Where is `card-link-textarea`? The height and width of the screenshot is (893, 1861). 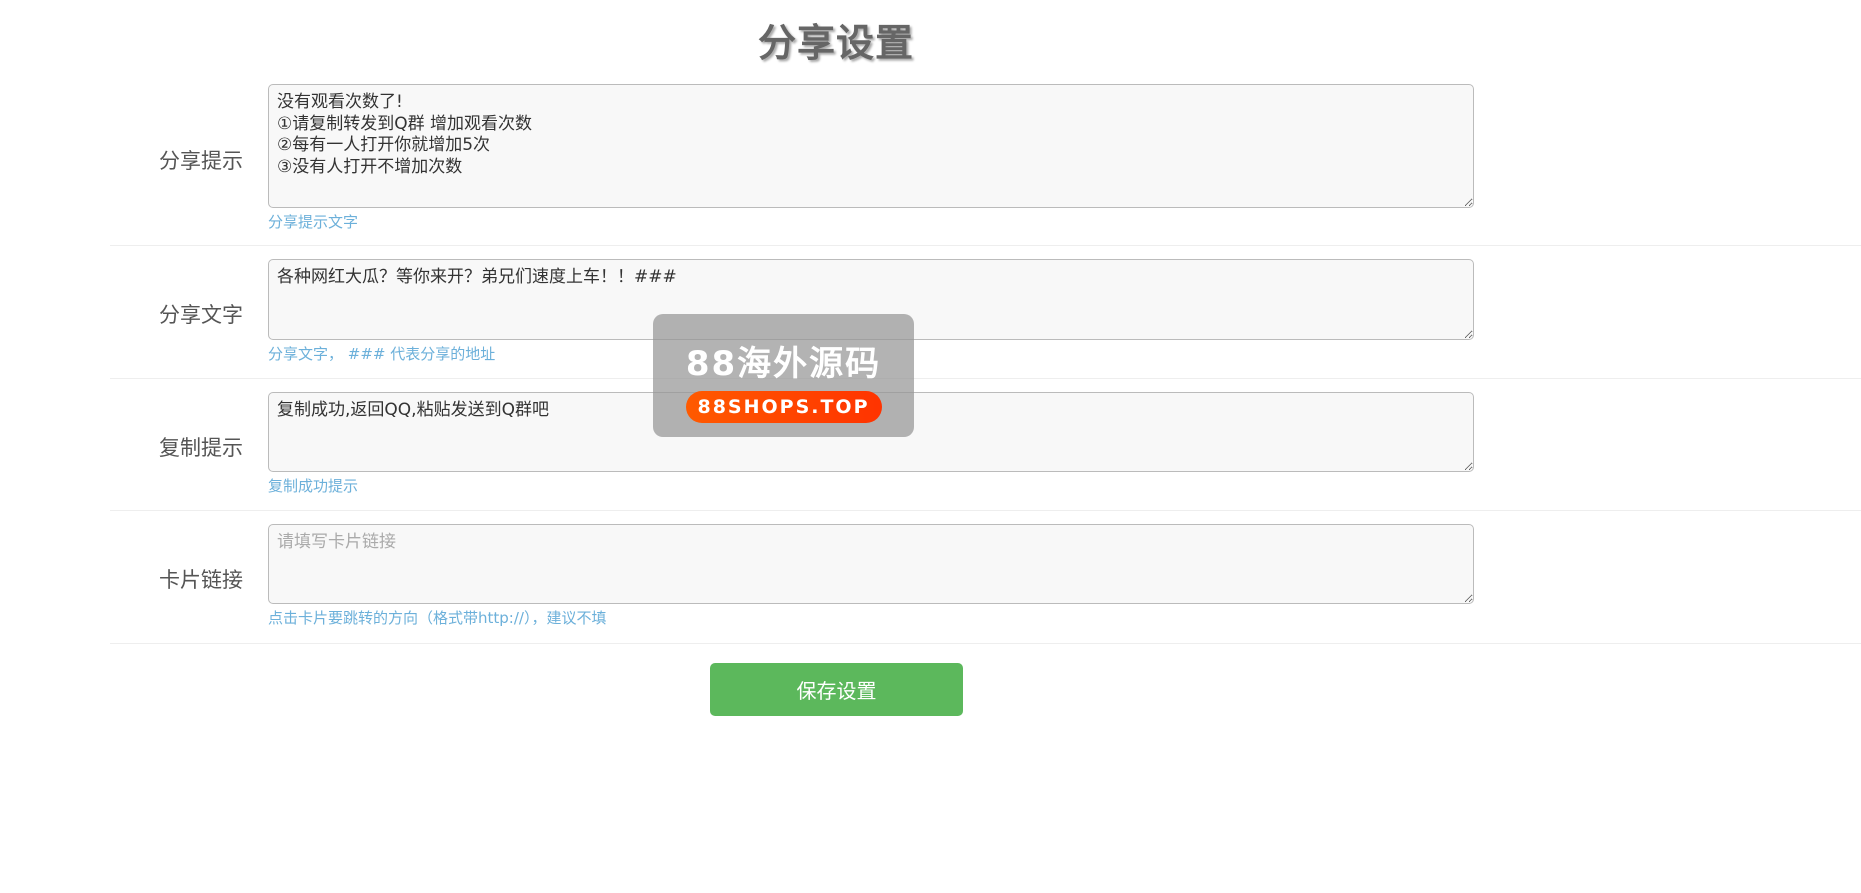
card-link-textarea is located at coordinates (871, 564).